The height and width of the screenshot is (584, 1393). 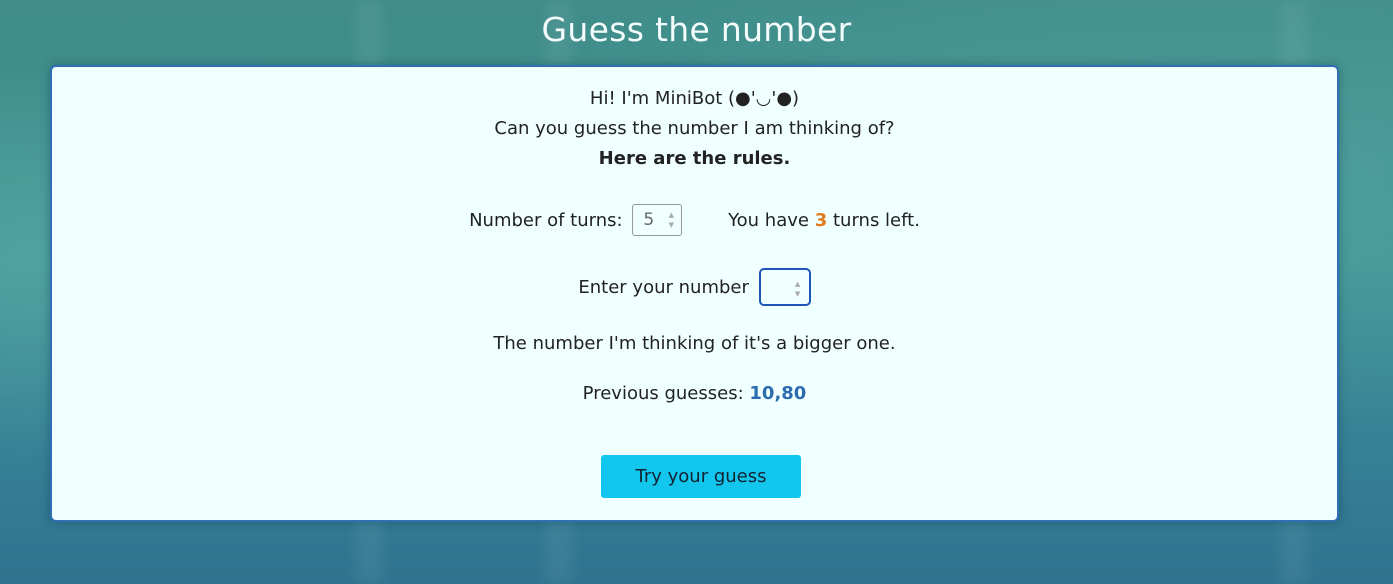 I want to click on guess-number-input: ▲ ▼, so click(x=784, y=287).